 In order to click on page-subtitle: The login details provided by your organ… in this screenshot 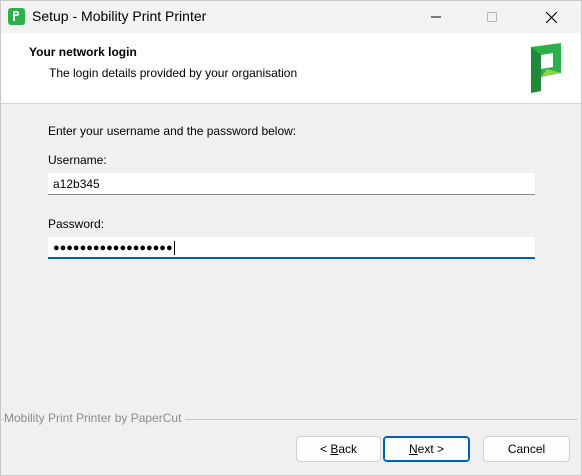, I will do `click(173, 73)`.